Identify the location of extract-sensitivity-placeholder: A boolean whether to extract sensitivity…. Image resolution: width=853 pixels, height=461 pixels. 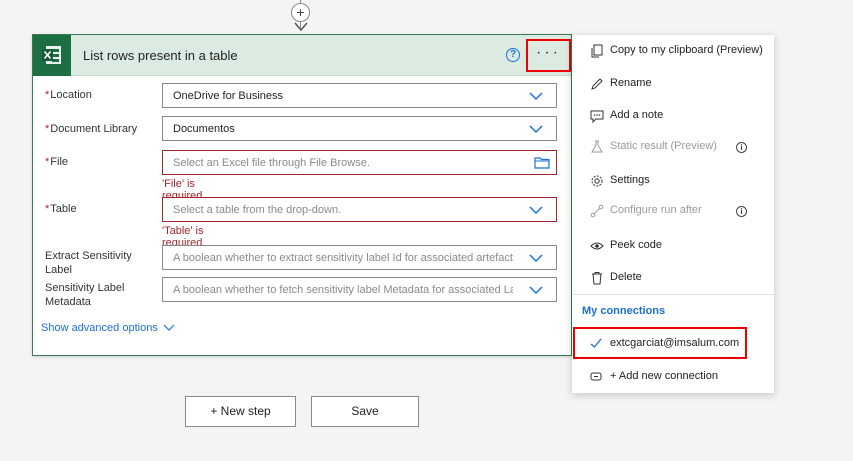
(343, 258).